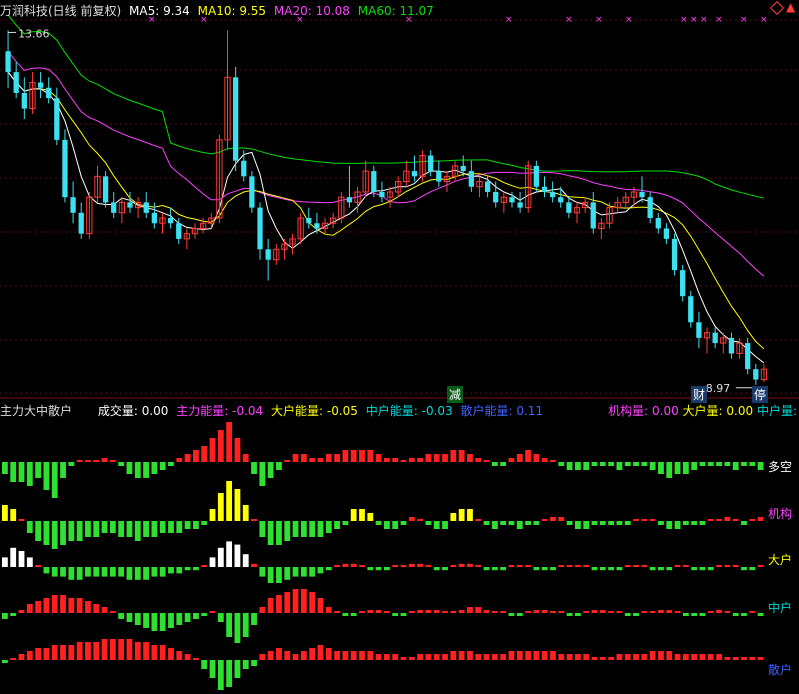 Image resolution: width=799 pixels, height=694 pixels. I want to click on inst-vol-label: 机构量: 0.00, so click(643, 411).